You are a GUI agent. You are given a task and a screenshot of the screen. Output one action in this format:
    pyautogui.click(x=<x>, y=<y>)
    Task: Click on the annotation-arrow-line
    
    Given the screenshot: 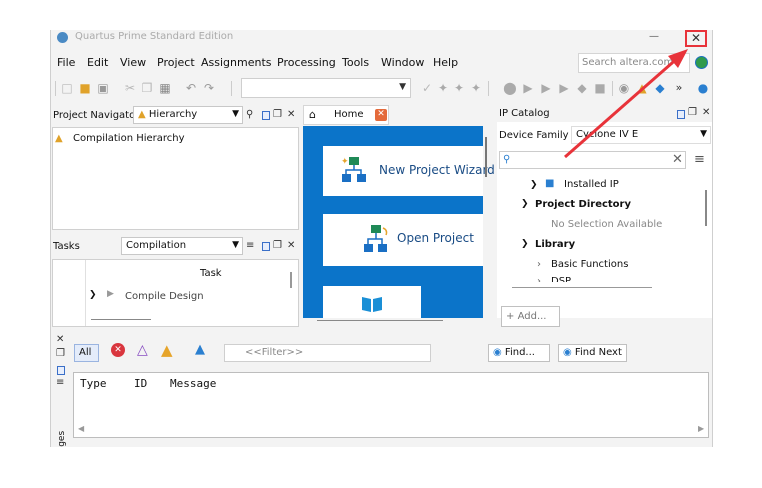 What is the action you would take?
    pyautogui.click(x=622, y=106)
    